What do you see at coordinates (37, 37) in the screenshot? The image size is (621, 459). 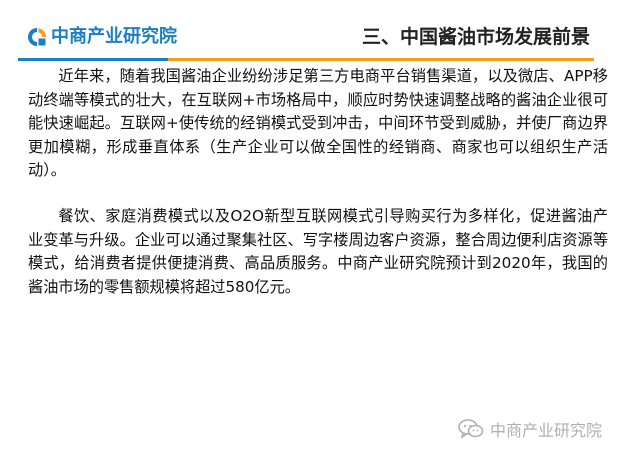 I see `logo-icon` at bounding box center [37, 37].